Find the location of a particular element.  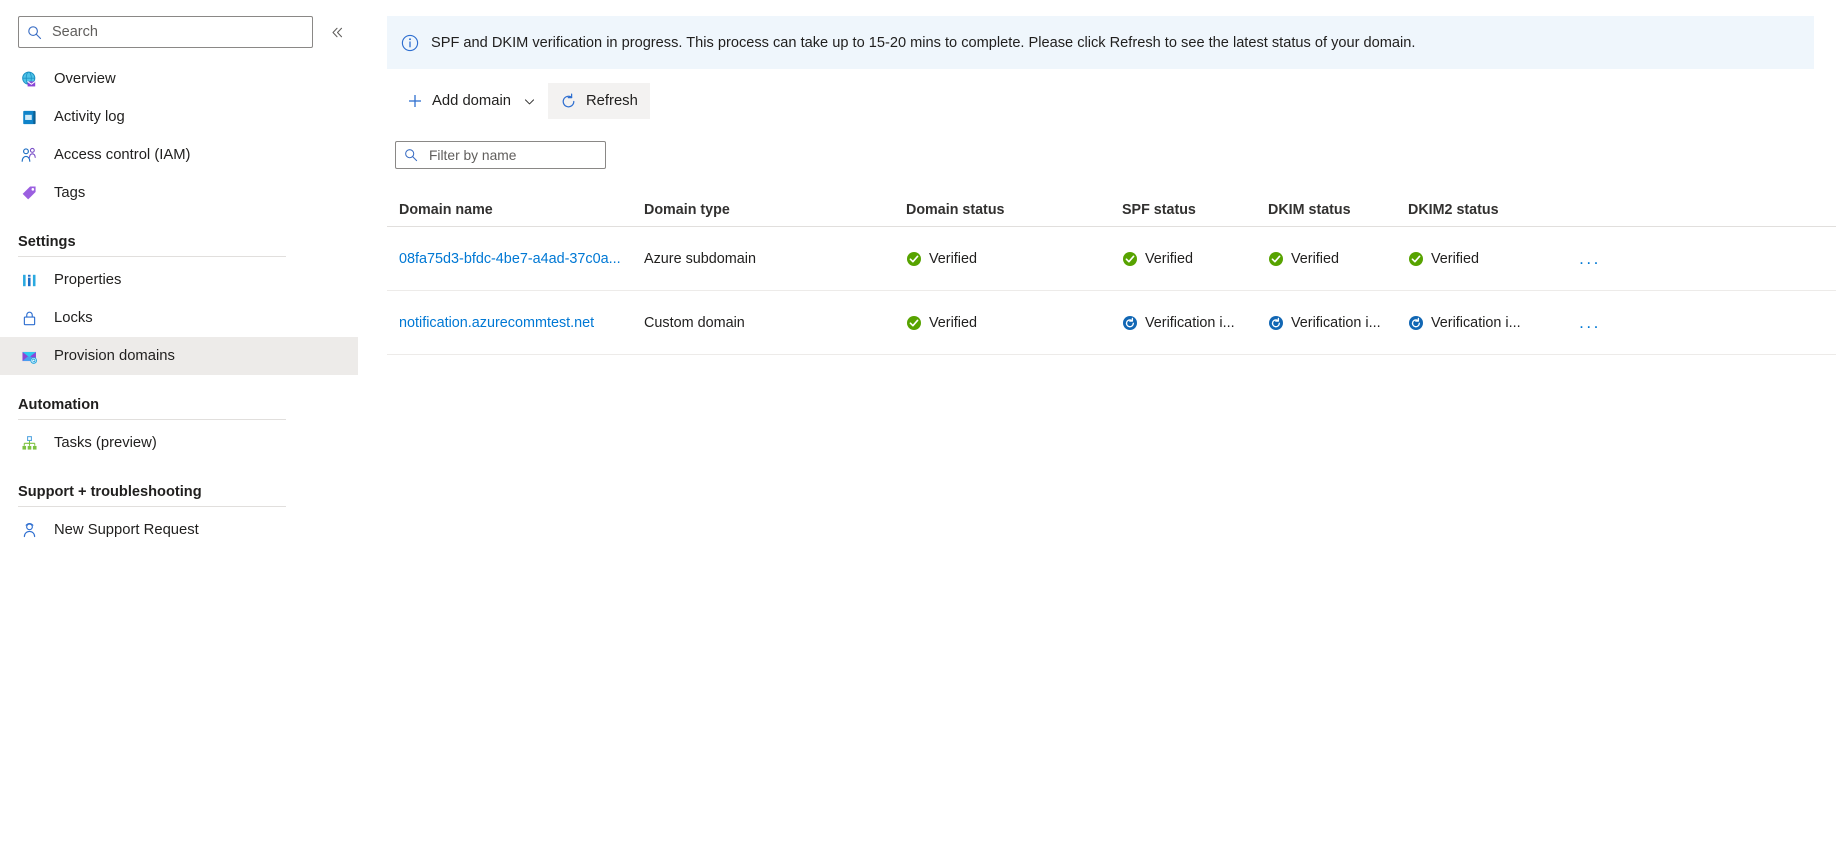

sidebar-item-tasks: Tasks (preview) is located at coordinates (193, 443).